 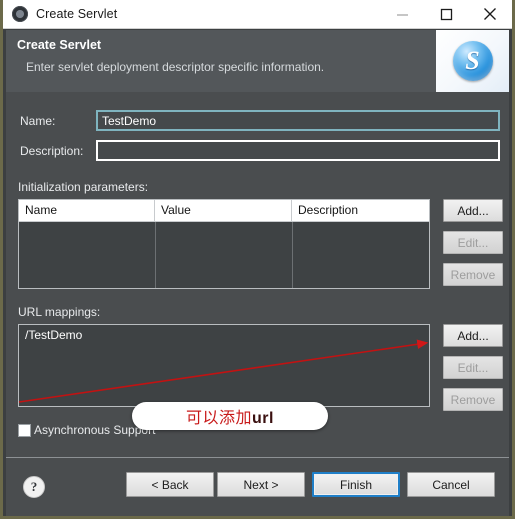 I want to click on list-item: /TestDemo, so click(x=224, y=333).